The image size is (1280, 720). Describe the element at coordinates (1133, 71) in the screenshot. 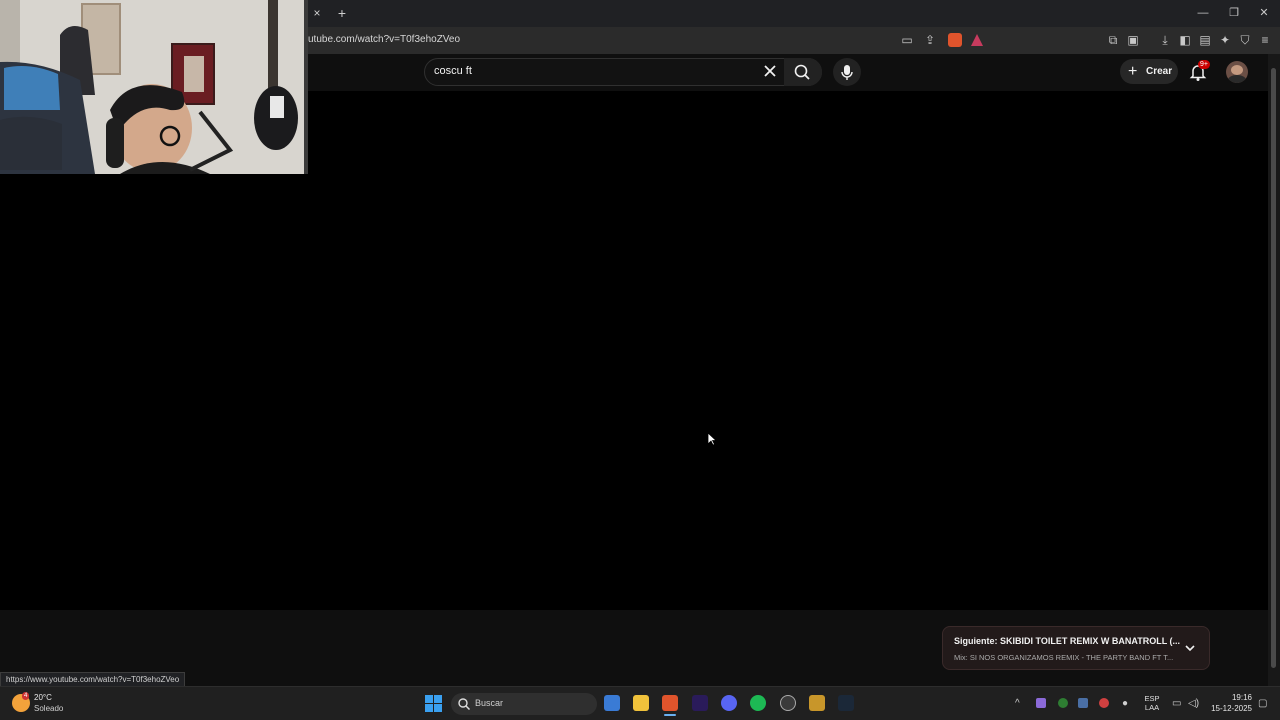

I see `plus-icon: +` at that location.